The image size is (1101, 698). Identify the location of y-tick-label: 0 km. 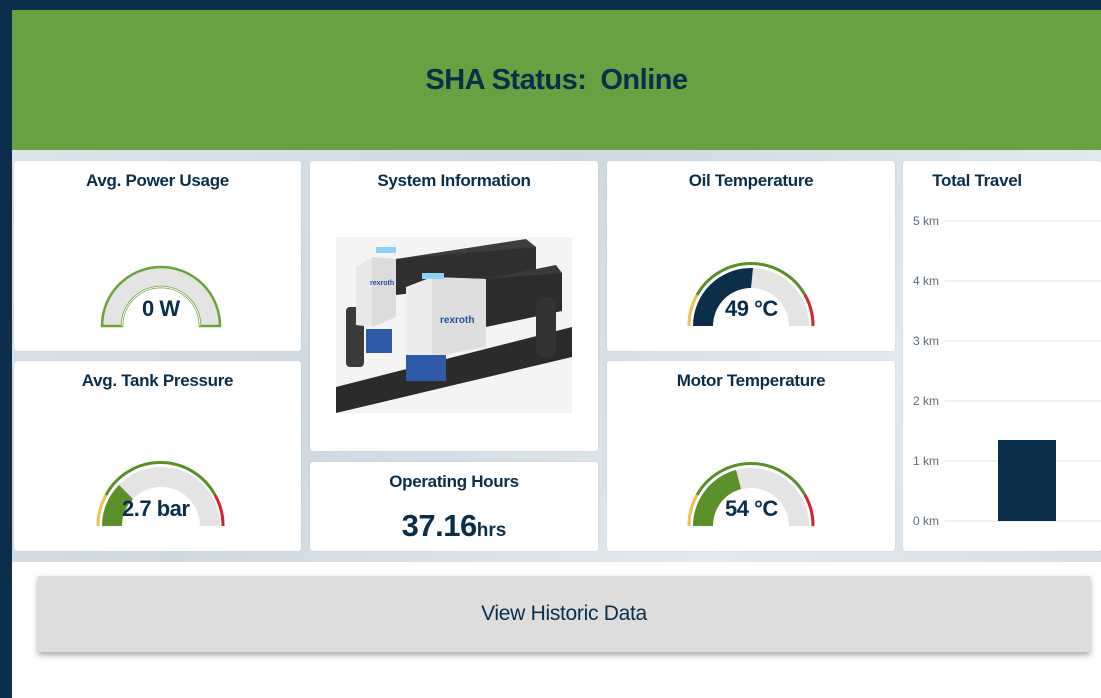
(926, 521).